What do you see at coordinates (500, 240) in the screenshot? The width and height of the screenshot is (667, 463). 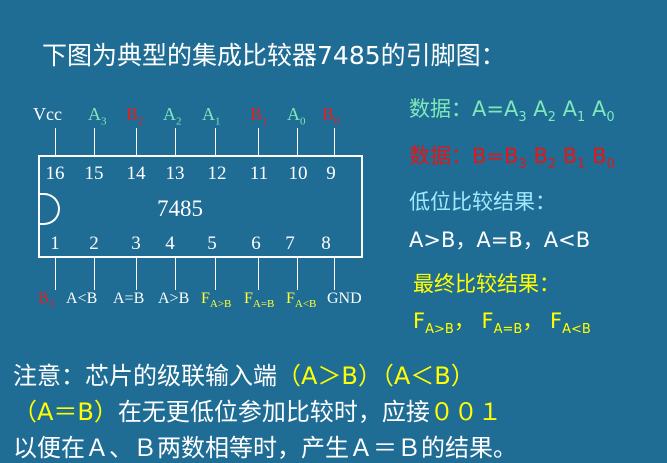 I see `low-result-values: A>B，A=B，A<B` at bounding box center [500, 240].